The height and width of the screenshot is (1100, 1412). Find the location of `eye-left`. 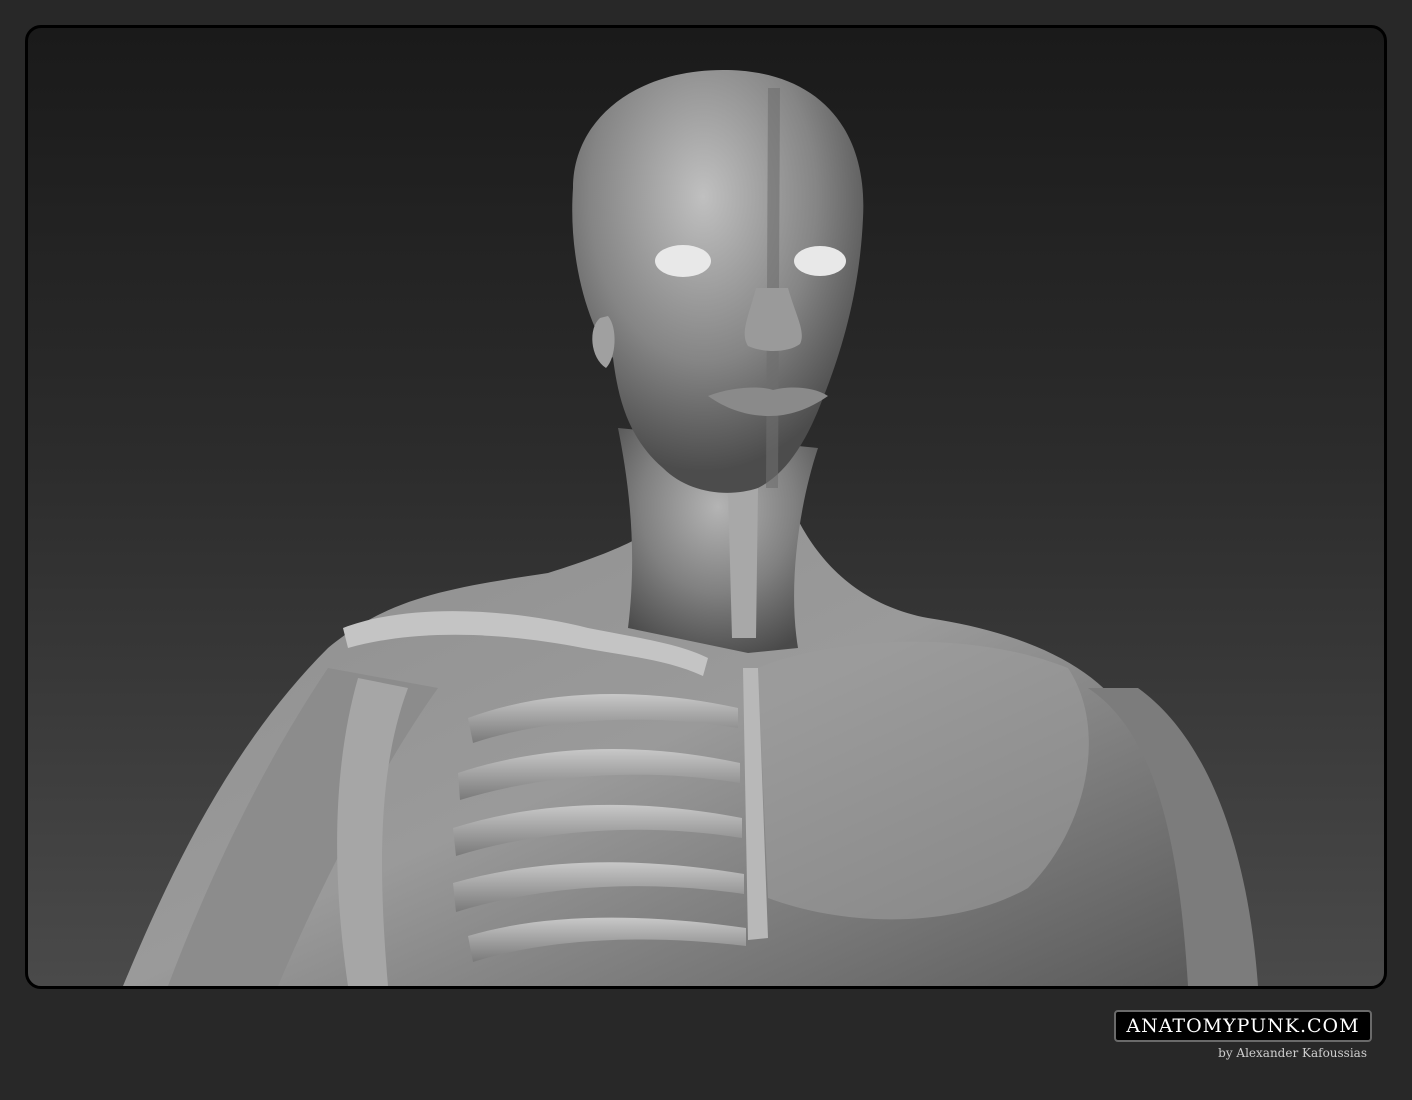

eye-left is located at coordinates (683, 261).